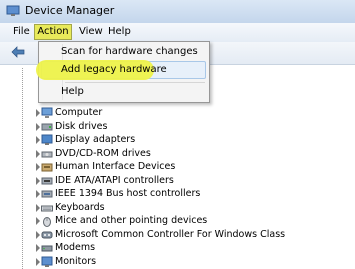 The height and width of the screenshot is (269, 355). I want to click on menu-item-add-legacy-hardware: Add legacy hardware, so click(114, 70).